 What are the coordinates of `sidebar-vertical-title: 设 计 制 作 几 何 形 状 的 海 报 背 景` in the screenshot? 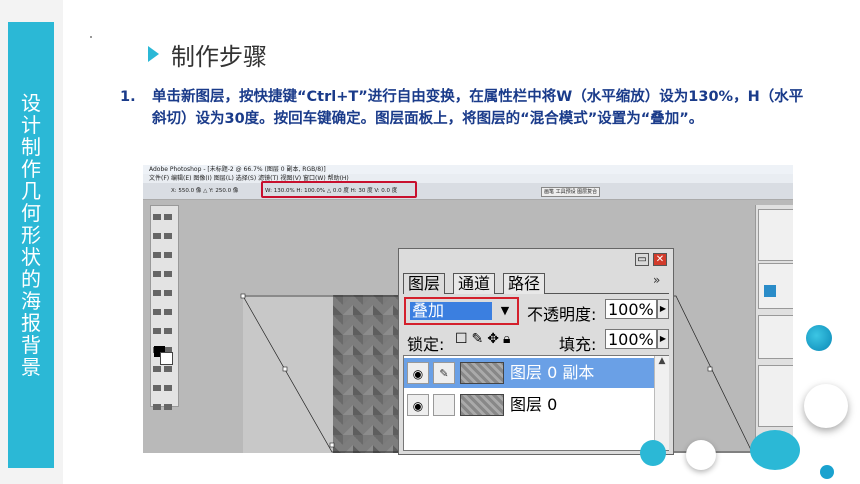 It's located at (31, 235).